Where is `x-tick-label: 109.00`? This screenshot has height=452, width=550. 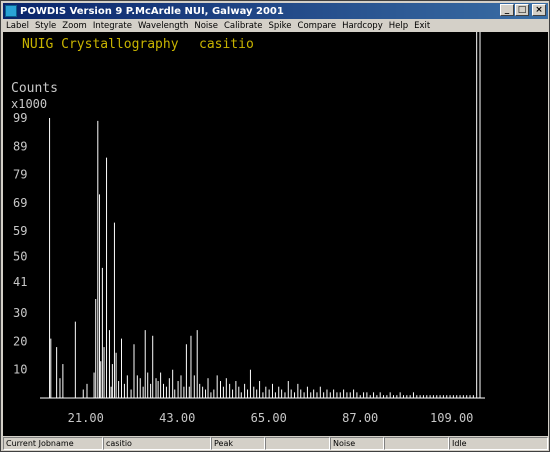
x-tick-label: 109.00 is located at coordinates (451, 418).